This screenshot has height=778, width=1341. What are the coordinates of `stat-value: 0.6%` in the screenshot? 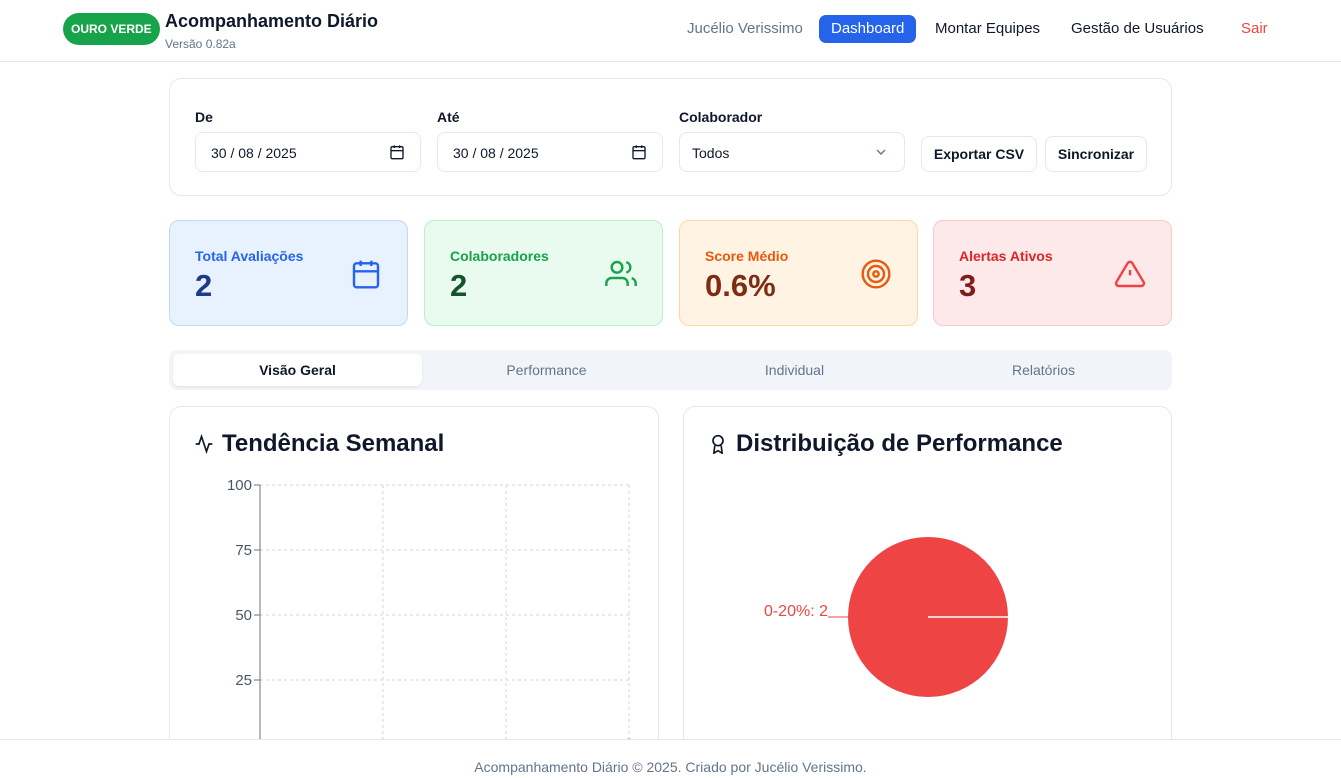 It's located at (740, 285).